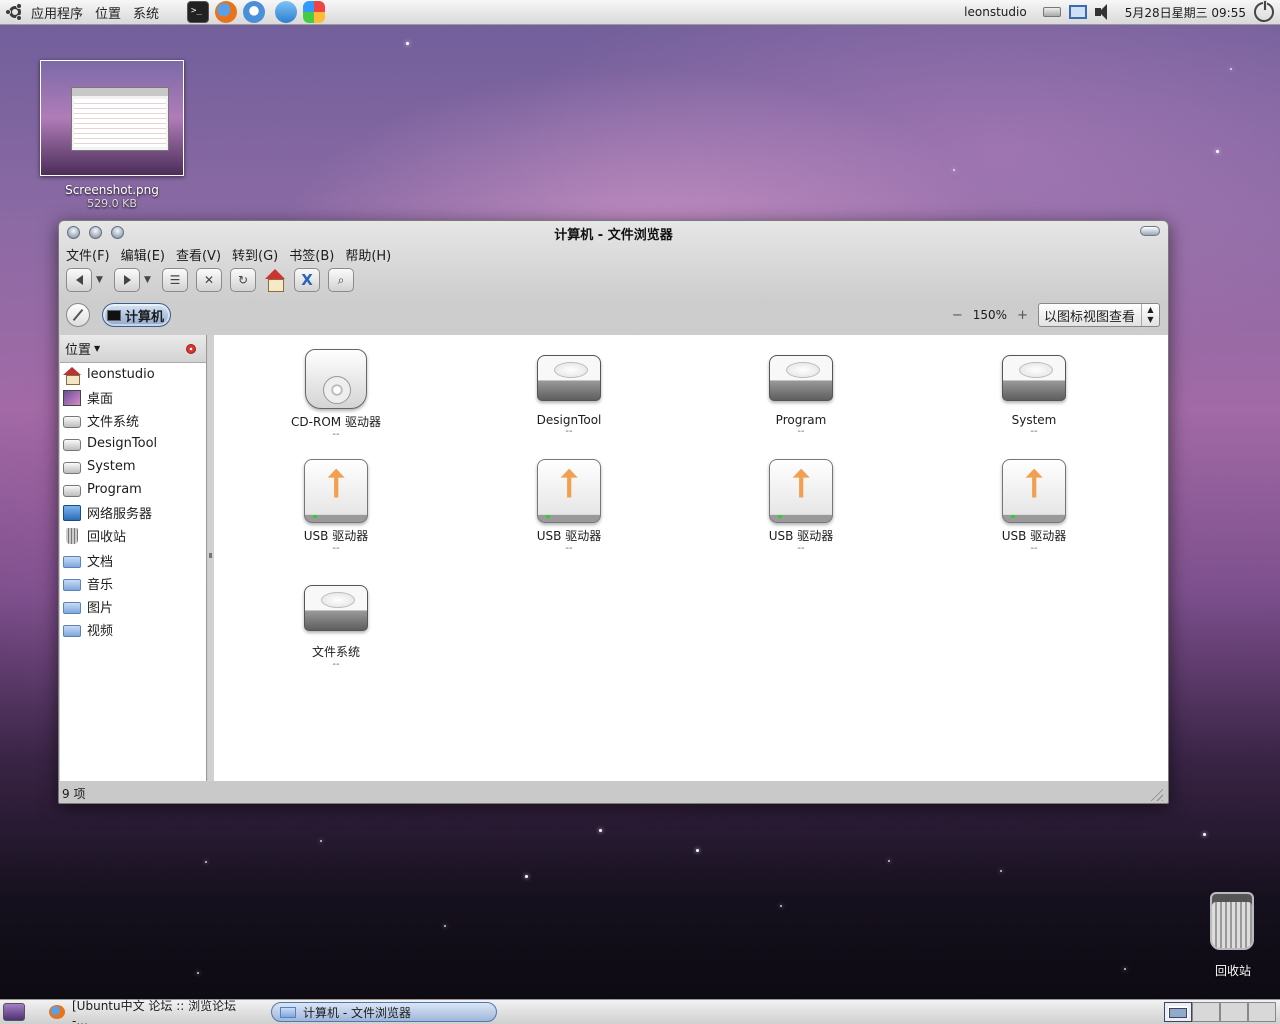 The width and height of the screenshot is (1280, 1024). I want to click on stop-icon: ✕, so click(209, 280).